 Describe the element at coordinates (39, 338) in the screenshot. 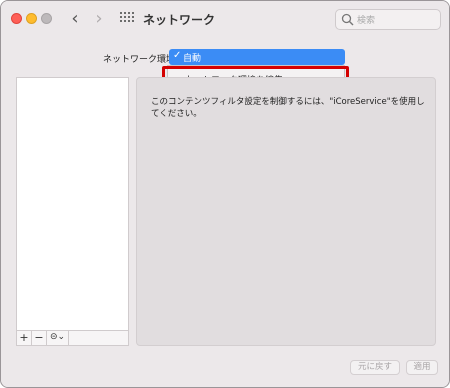

I see `remove-service-button: −` at that location.